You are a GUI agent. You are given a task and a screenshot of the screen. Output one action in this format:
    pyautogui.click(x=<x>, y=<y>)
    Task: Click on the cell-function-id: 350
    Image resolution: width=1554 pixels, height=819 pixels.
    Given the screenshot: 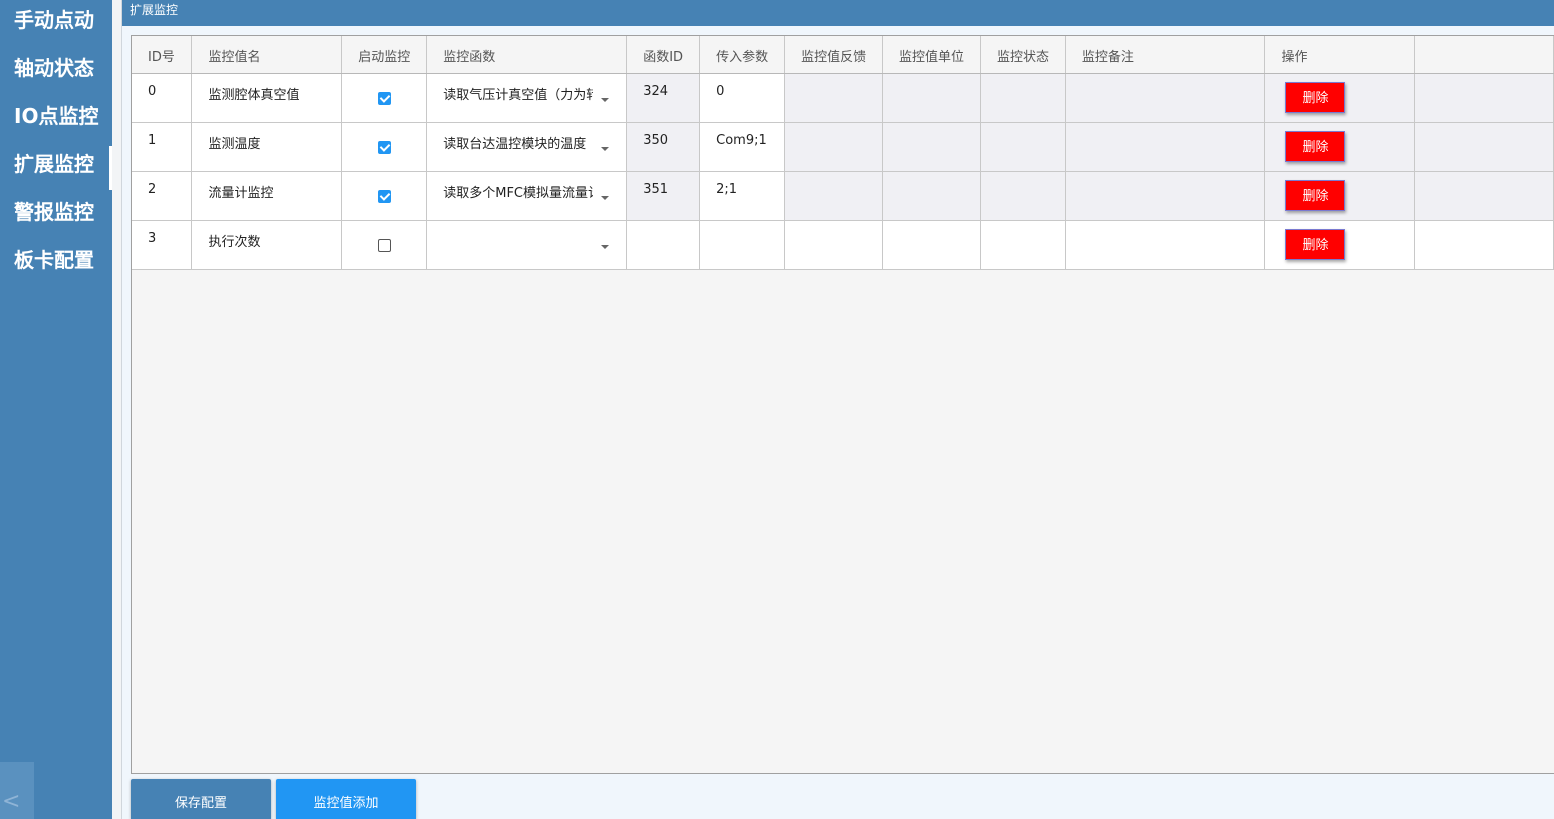 What is the action you would take?
    pyautogui.click(x=663, y=147)
    